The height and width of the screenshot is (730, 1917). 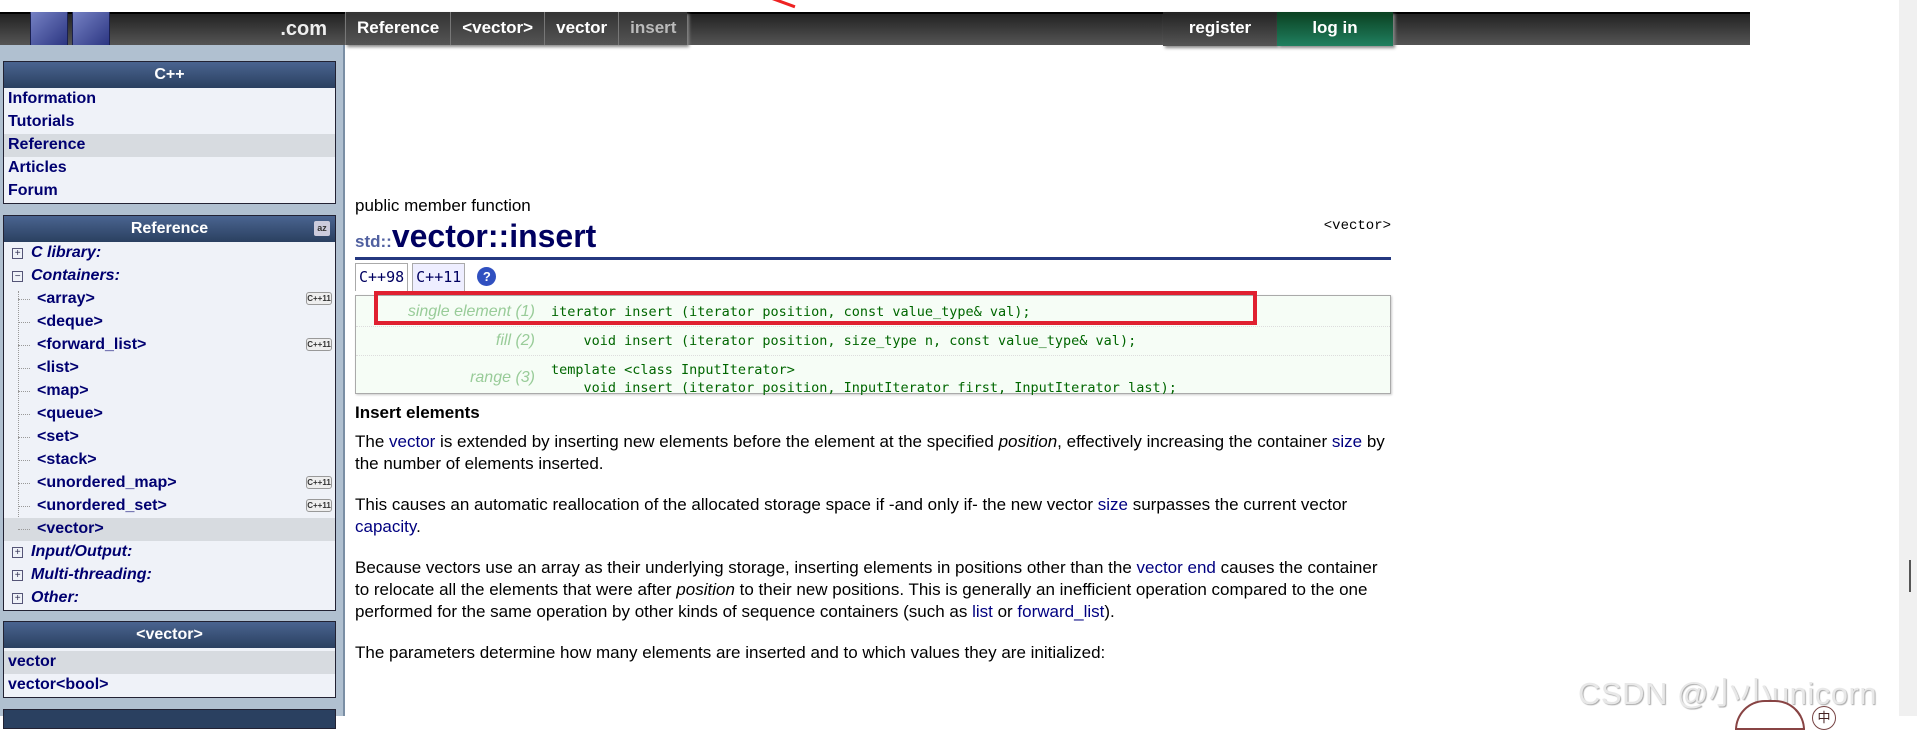 What do you see at coordinates (515, 340) in the screenshot?
I see `prototype-label: fill (2)` at bounding box center [515, 340].